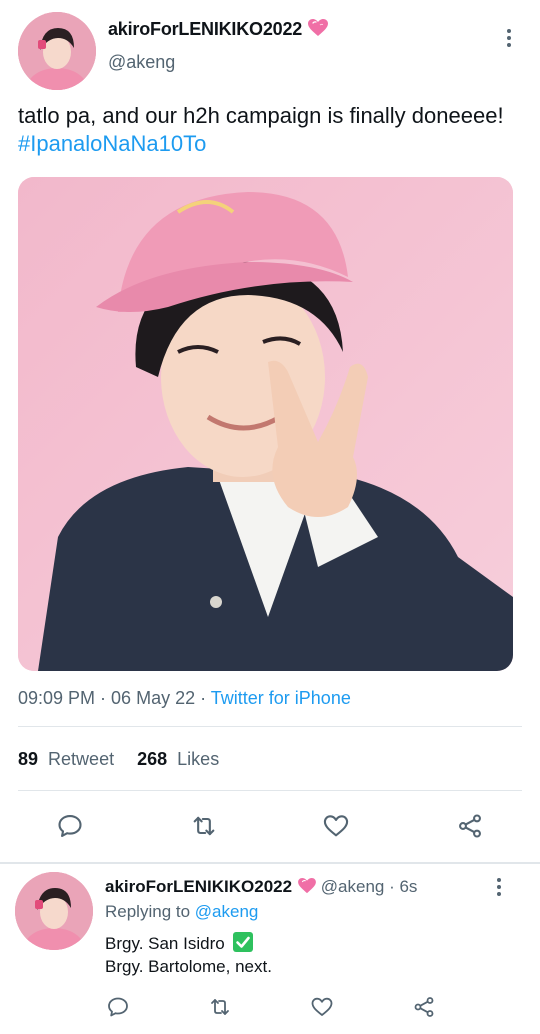 The image size is (540, 1034). What do you see at coordinates (270, 863) in the screenshot?
I see `section-divider` at bounding box center [270, 863].